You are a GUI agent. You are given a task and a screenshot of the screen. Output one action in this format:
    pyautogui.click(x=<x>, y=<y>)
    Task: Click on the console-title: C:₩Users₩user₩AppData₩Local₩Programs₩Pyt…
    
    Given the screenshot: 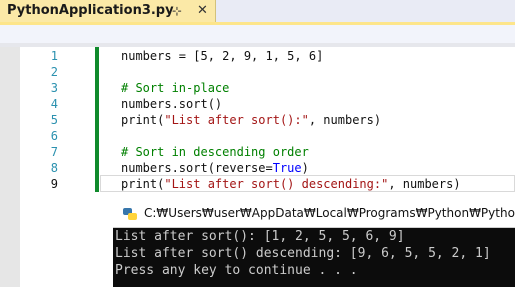 What is the action you would take?
    pyautogui.click(x=329, y=213)
    